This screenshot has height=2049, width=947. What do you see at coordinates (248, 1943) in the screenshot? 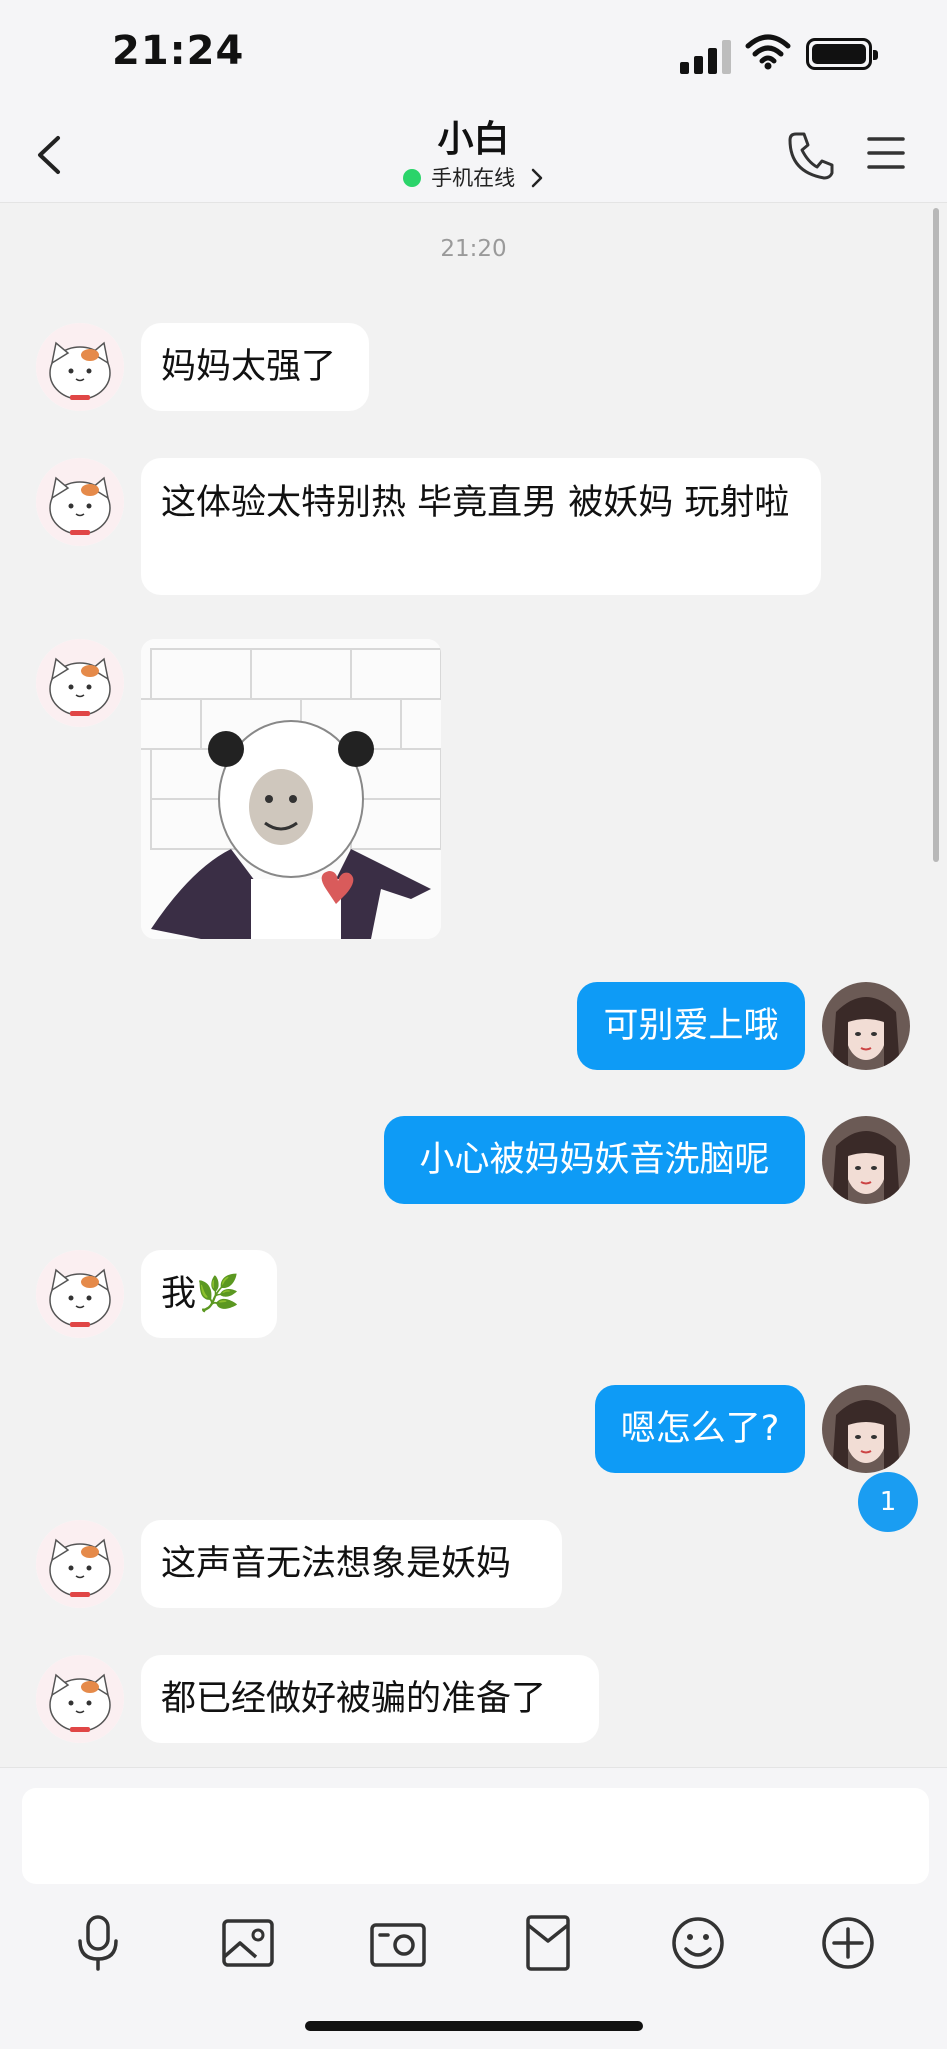
I see `image-icon` at bounding box center [248, 1943].